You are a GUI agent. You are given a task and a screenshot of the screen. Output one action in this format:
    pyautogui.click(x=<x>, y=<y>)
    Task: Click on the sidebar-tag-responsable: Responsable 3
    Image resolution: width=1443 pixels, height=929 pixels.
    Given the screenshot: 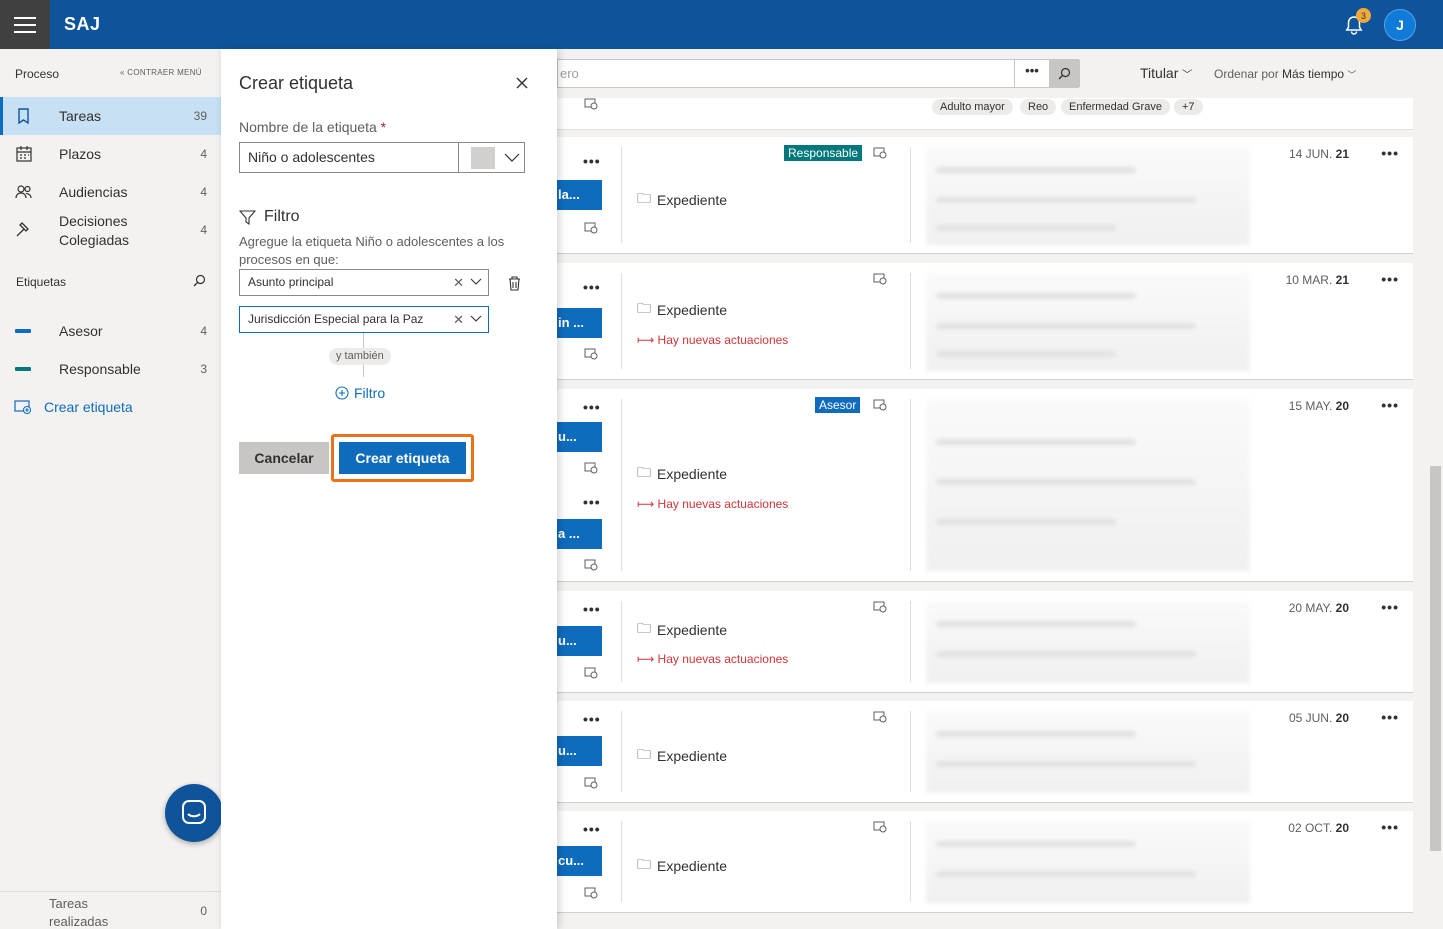 What is the action you would take?
    pyautogui.click(x=110, y=369)
    